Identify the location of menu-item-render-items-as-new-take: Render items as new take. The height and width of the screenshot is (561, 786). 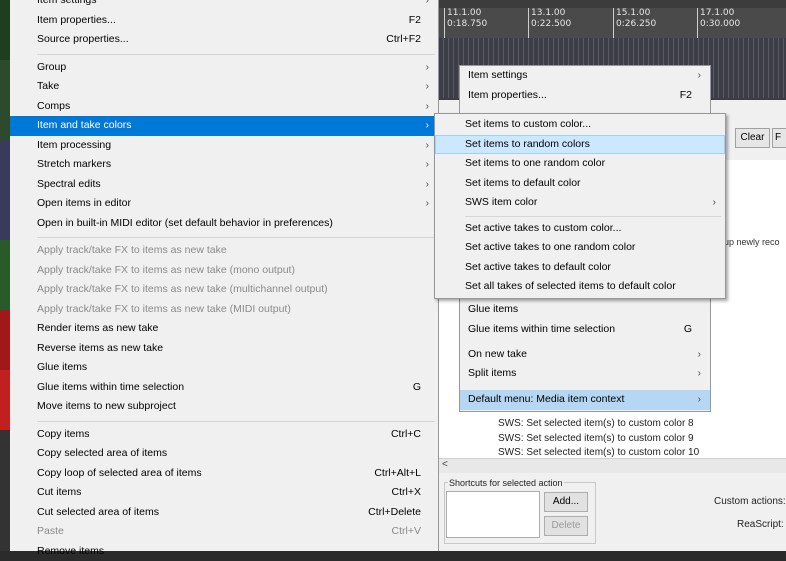
(224, 329).